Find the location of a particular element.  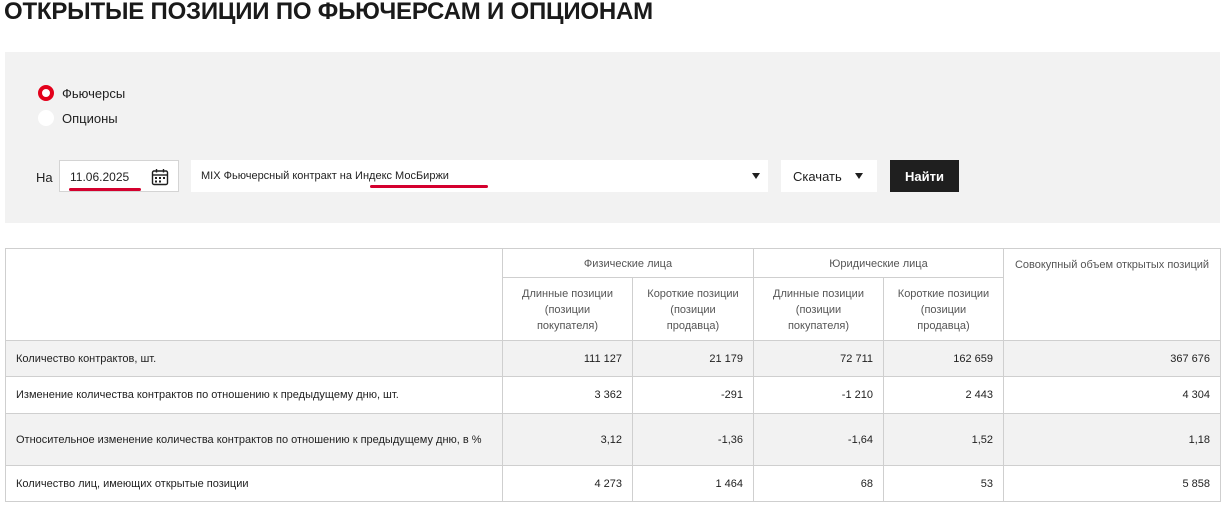

find-button-label: Найти is located at coordinates (924, 176).